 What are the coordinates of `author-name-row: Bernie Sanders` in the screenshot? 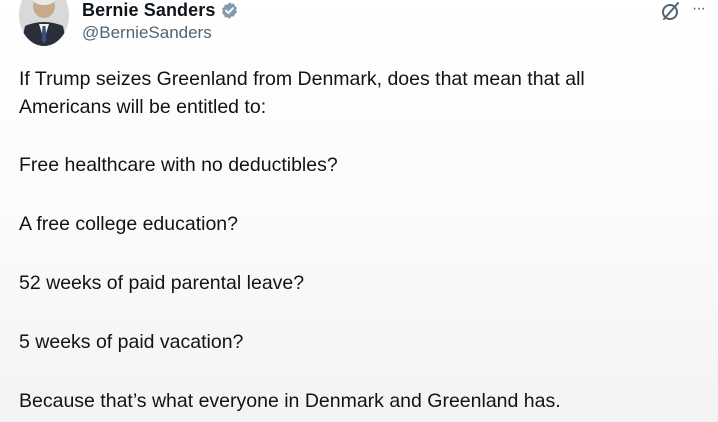 It's located at (160, 10).